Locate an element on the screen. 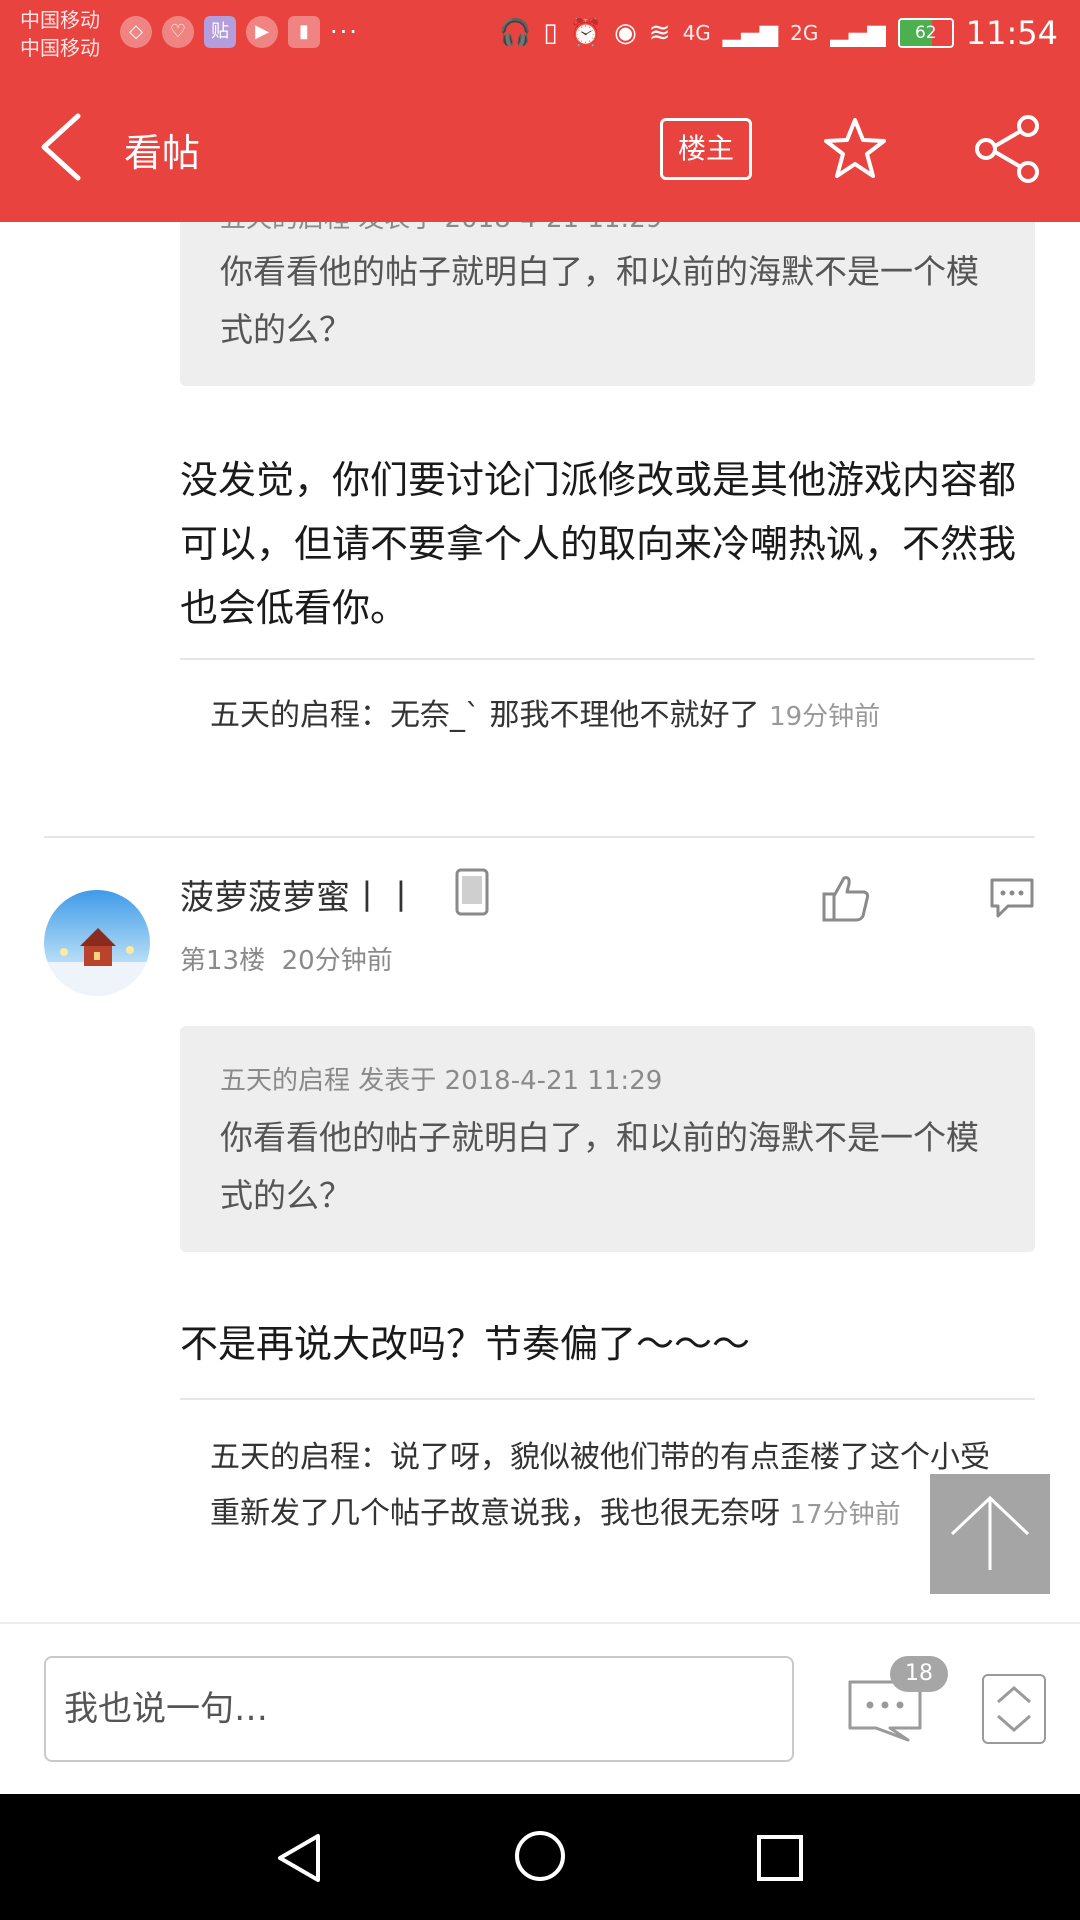 The width and height of the screenshot is (1080, 1920). network-2g-label: 2G is located at coordinates (804, 33).